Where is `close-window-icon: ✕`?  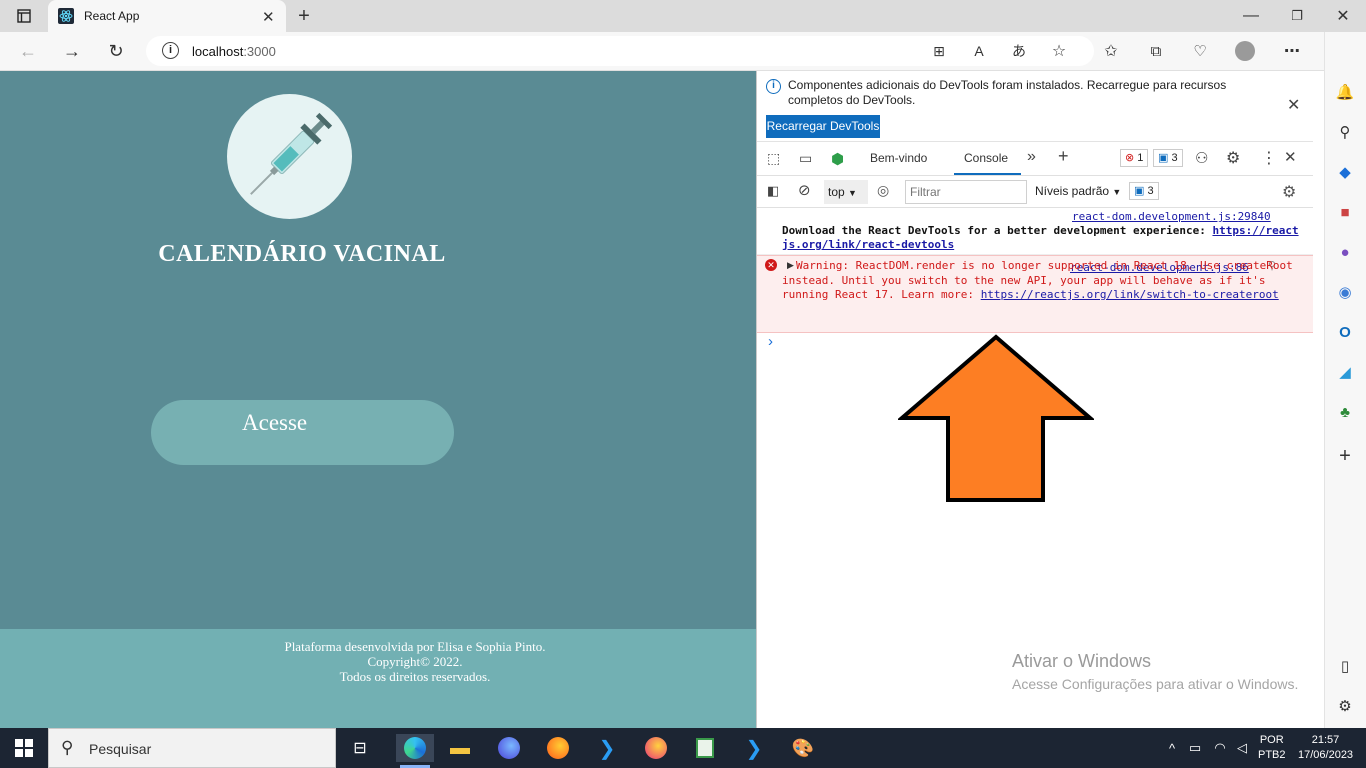
close-window-icon: ✕ is located at coordinates (1343, 16).